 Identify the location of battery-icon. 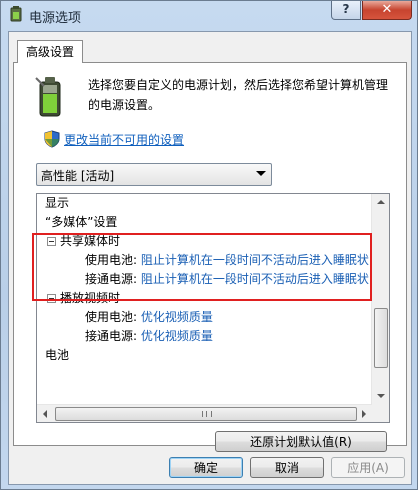
(48, 97).